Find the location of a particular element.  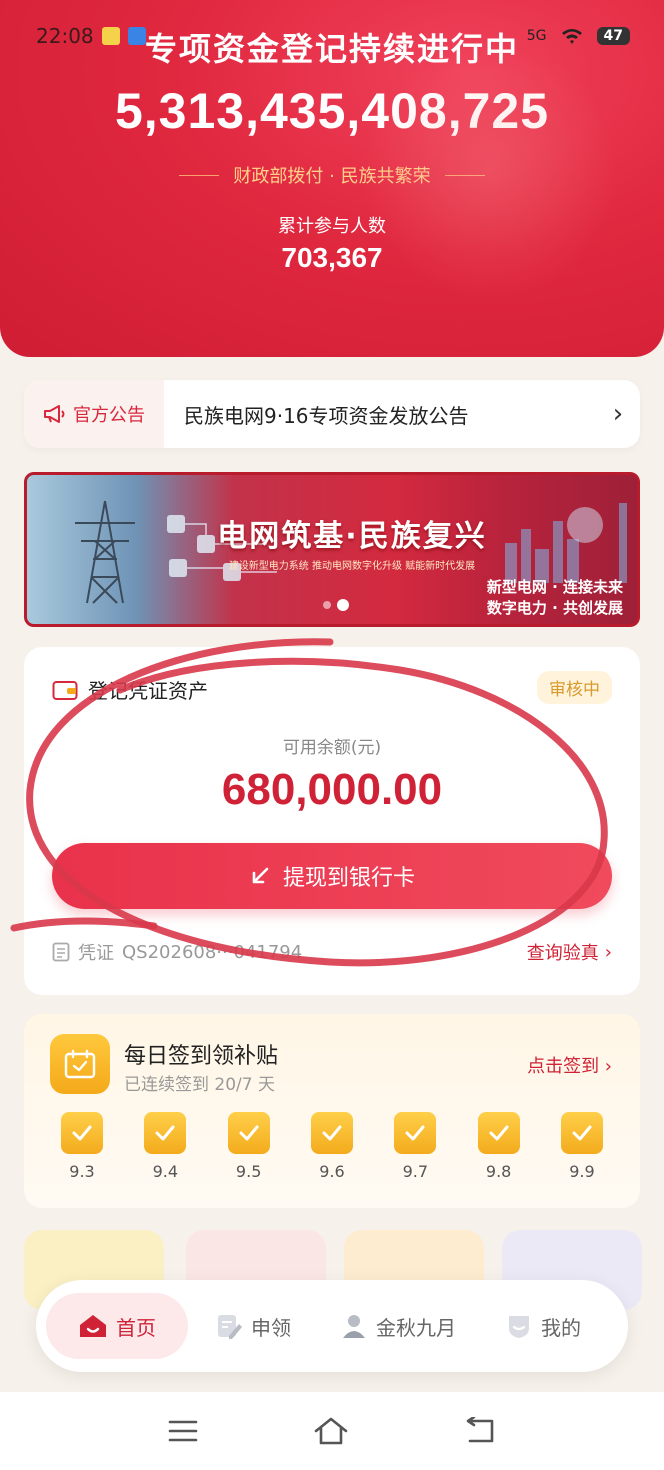

wallet-icon is located at coordinates (65, 690).